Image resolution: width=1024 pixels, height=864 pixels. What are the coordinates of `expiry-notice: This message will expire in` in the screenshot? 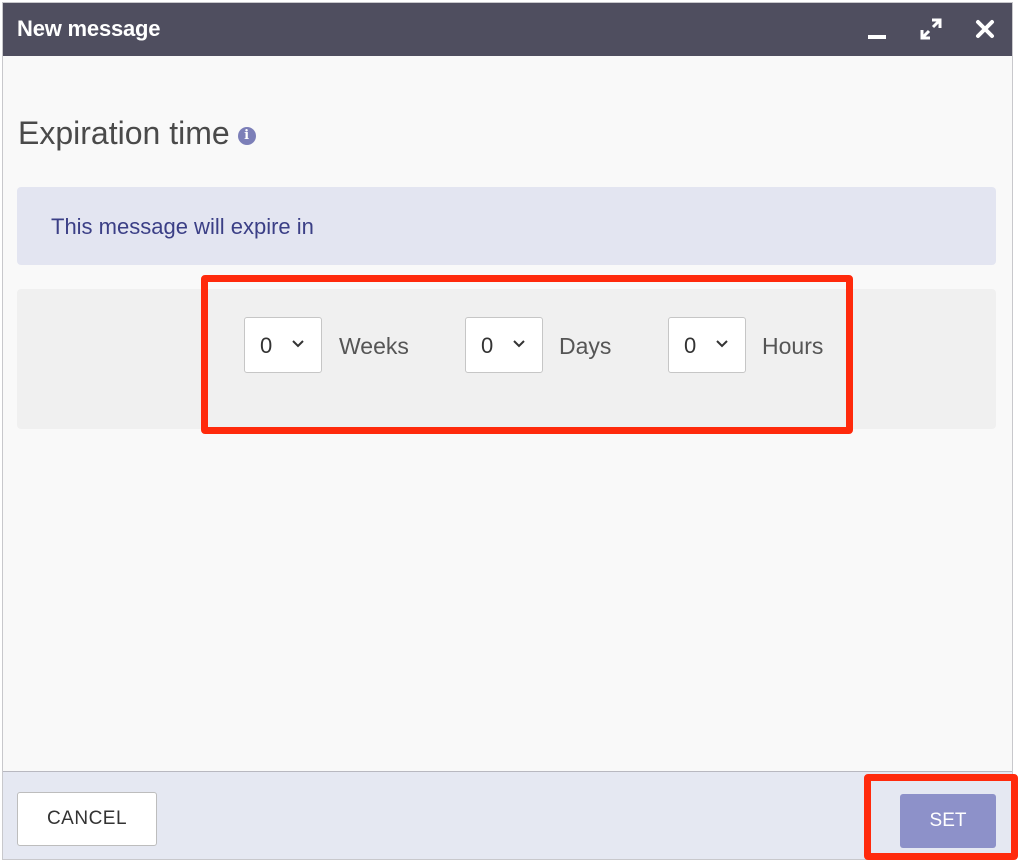 It's located at (506, 226).